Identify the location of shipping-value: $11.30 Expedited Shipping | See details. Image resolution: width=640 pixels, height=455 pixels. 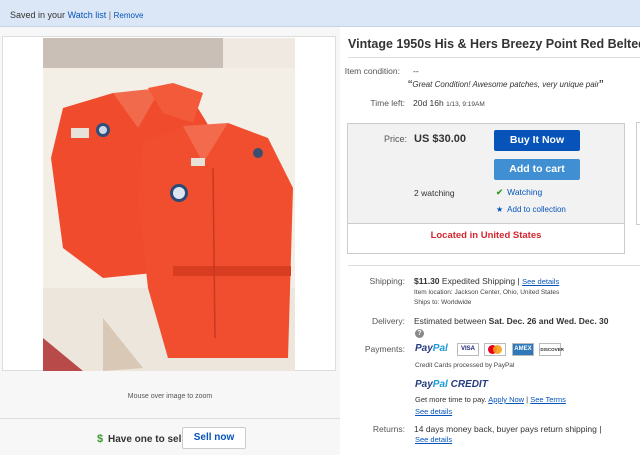
(487, 281).